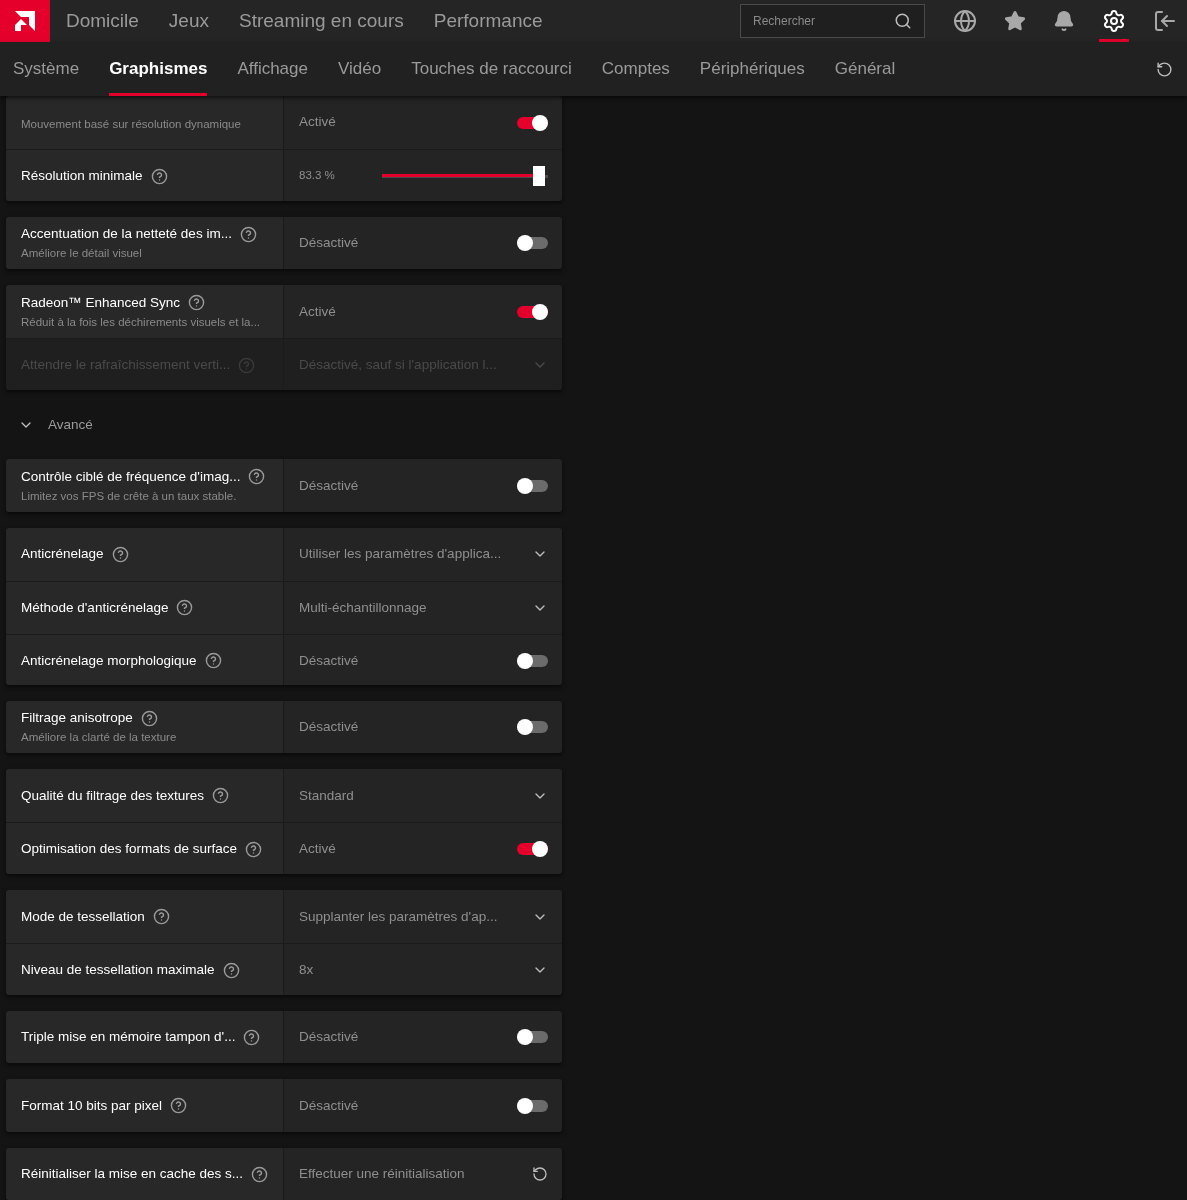  Describe the element at coordinates (188, 21) in the screenshot. I see `nav-link: Jeux` at that location.